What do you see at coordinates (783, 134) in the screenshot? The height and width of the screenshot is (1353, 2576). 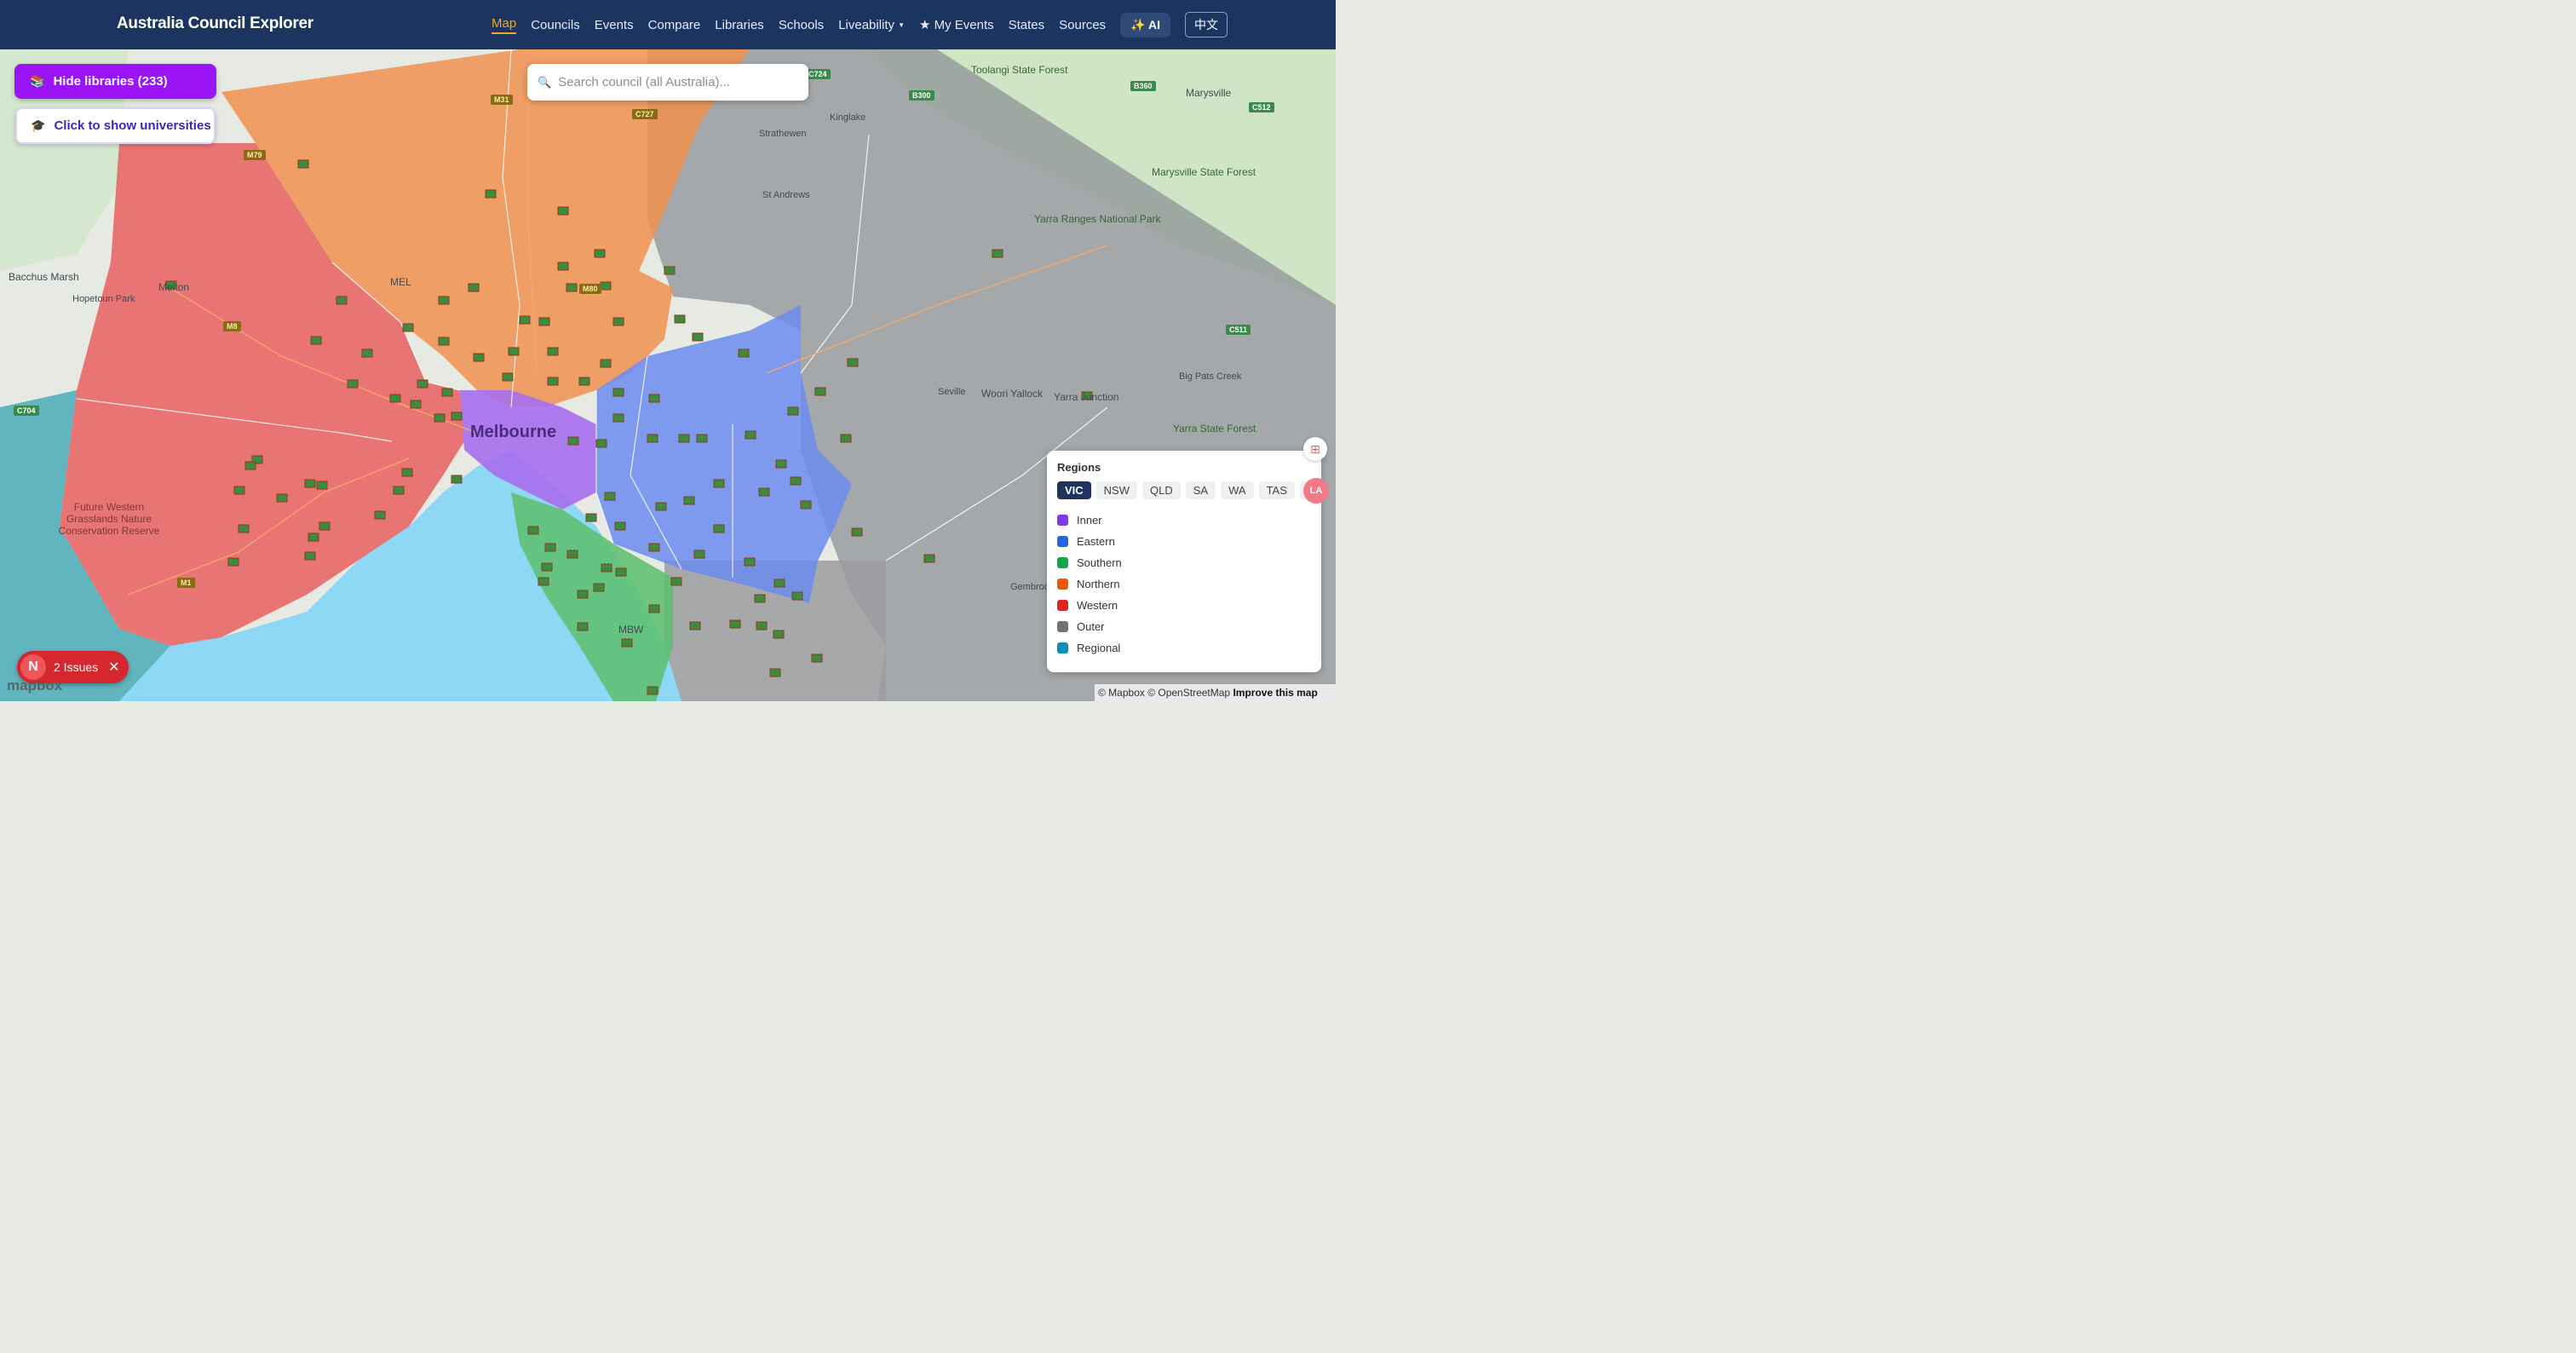 I see `place-label: Strathewen` at bounding box center [783, 134].